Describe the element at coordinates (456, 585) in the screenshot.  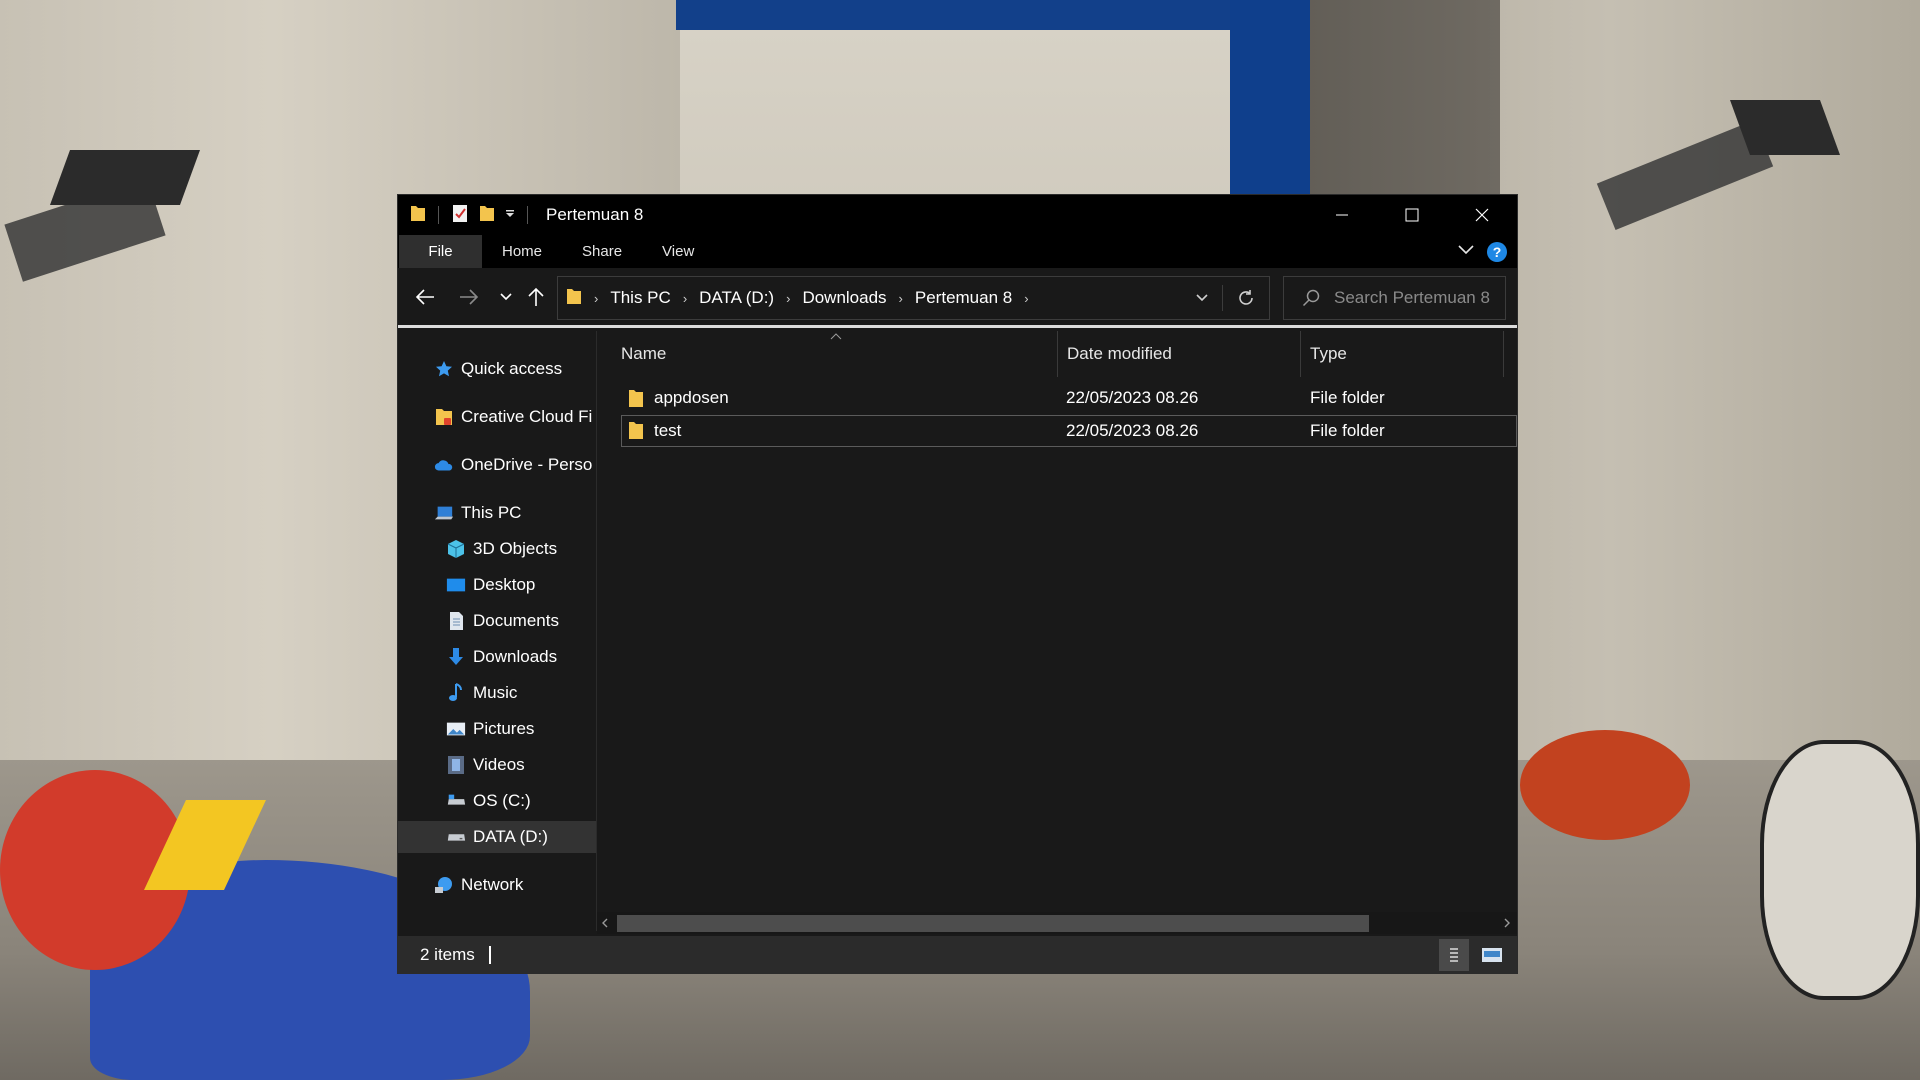
I see `desktop-icon` at that location.